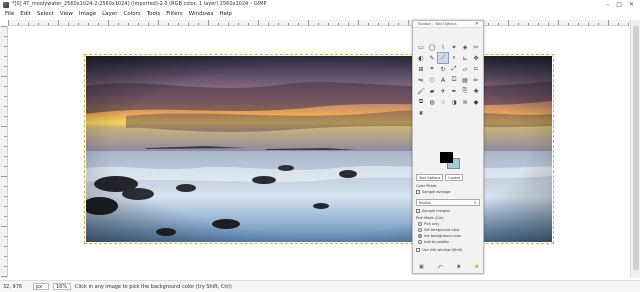  I want to click on bucket-fill-icon: ⛋, so click(454, 80).